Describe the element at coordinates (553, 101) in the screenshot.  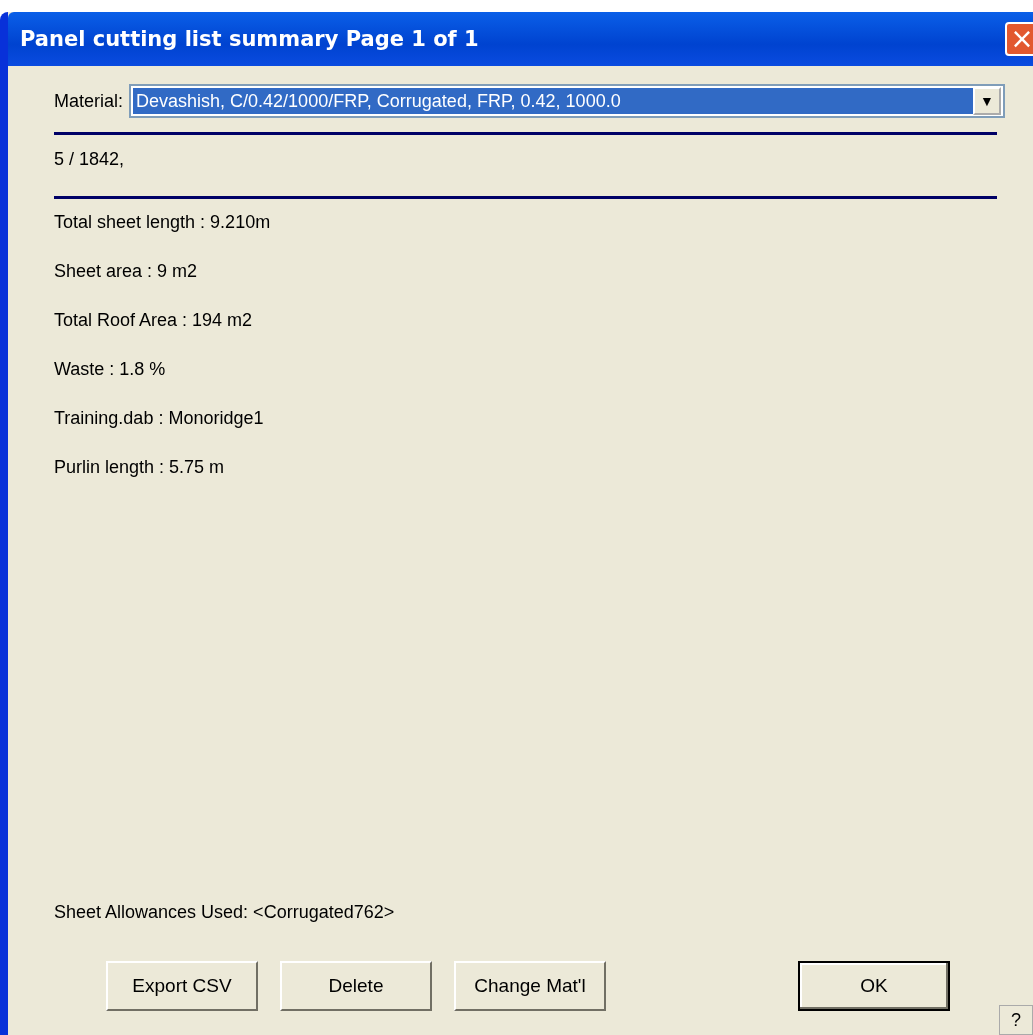
I see `material-value: Devashish, C/0.42/1000/FRP, Corrugated, FRP, 0.42, 1000.0` at that location.